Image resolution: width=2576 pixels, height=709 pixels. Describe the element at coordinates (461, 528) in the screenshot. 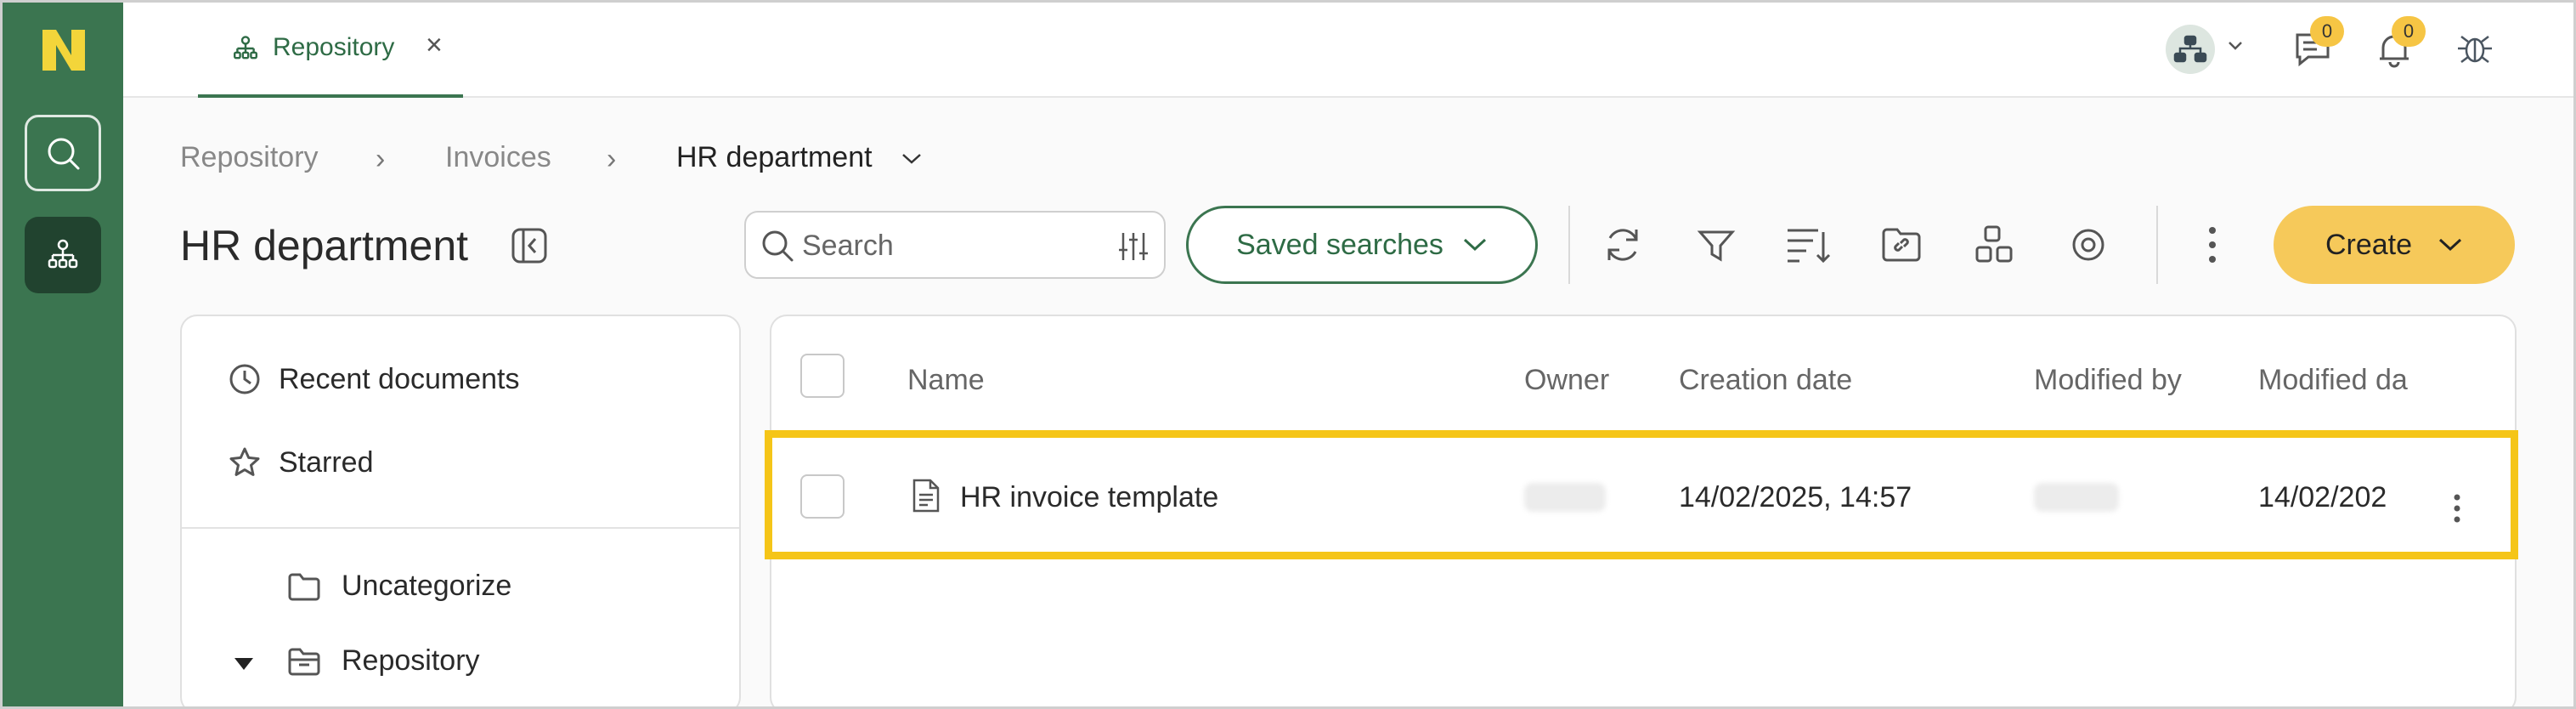

I see `sidebar-divider` at that location.